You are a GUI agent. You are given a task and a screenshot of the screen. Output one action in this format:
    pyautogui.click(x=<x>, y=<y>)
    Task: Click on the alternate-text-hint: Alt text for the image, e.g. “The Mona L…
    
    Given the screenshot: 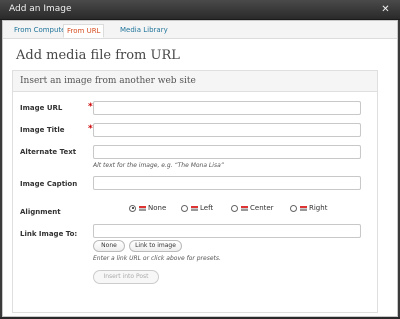 What is the action you would take?
    pyautogui.click(x=158, y=165)
    